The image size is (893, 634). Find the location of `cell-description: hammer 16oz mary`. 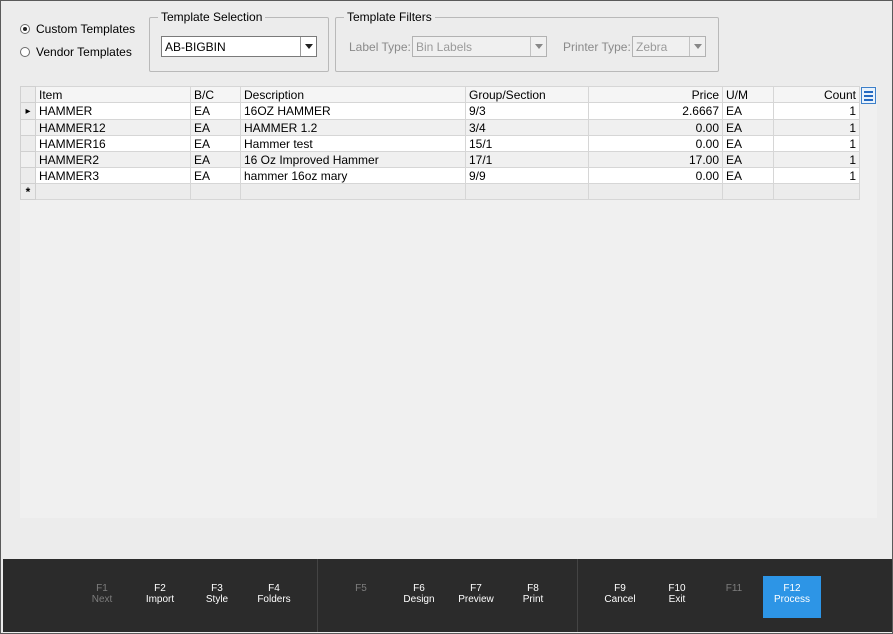

cell-description: hammer 16oz mary is located at coordinates (353, 175).